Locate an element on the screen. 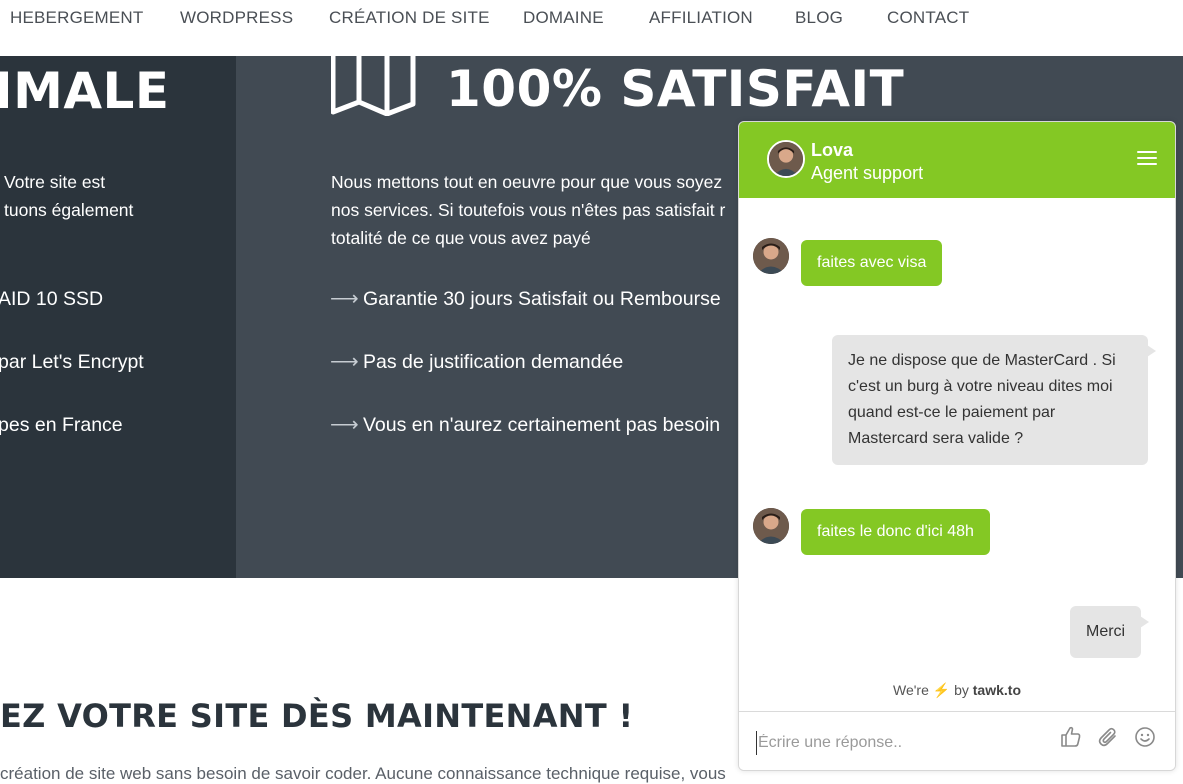 The width and height of the screenshot is (1183, 784). nav-item-blog: BLOG is located at coordinates (819, 18).